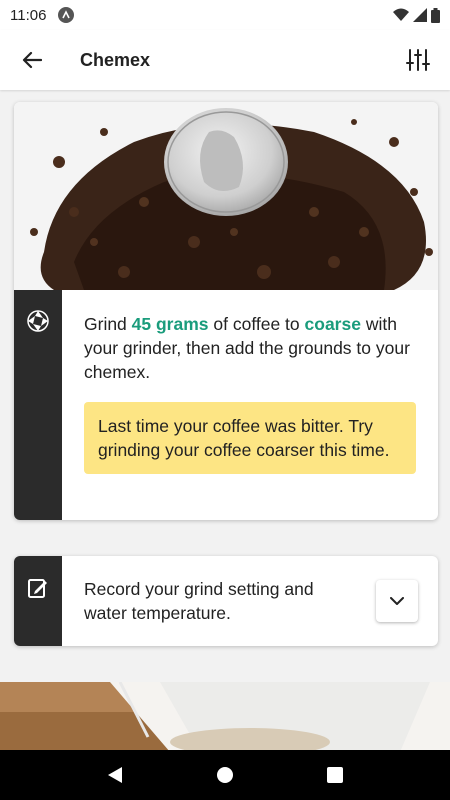 The width and height of the screenshot is (450, 800). I want to click on step-text-middle: of coffee to, so click(256, 324).